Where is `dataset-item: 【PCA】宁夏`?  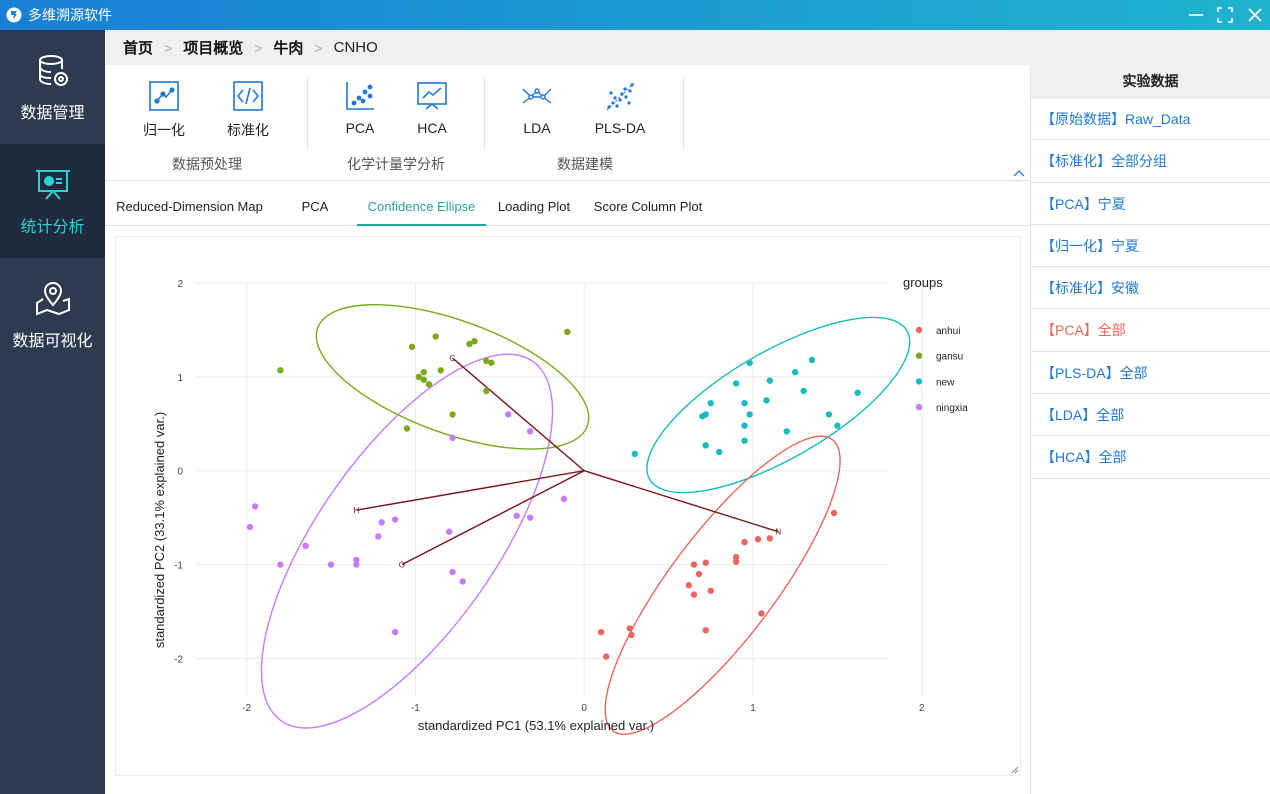 dataset-item: 【PCA】宁夏 is located at coordinates (1150, 204).